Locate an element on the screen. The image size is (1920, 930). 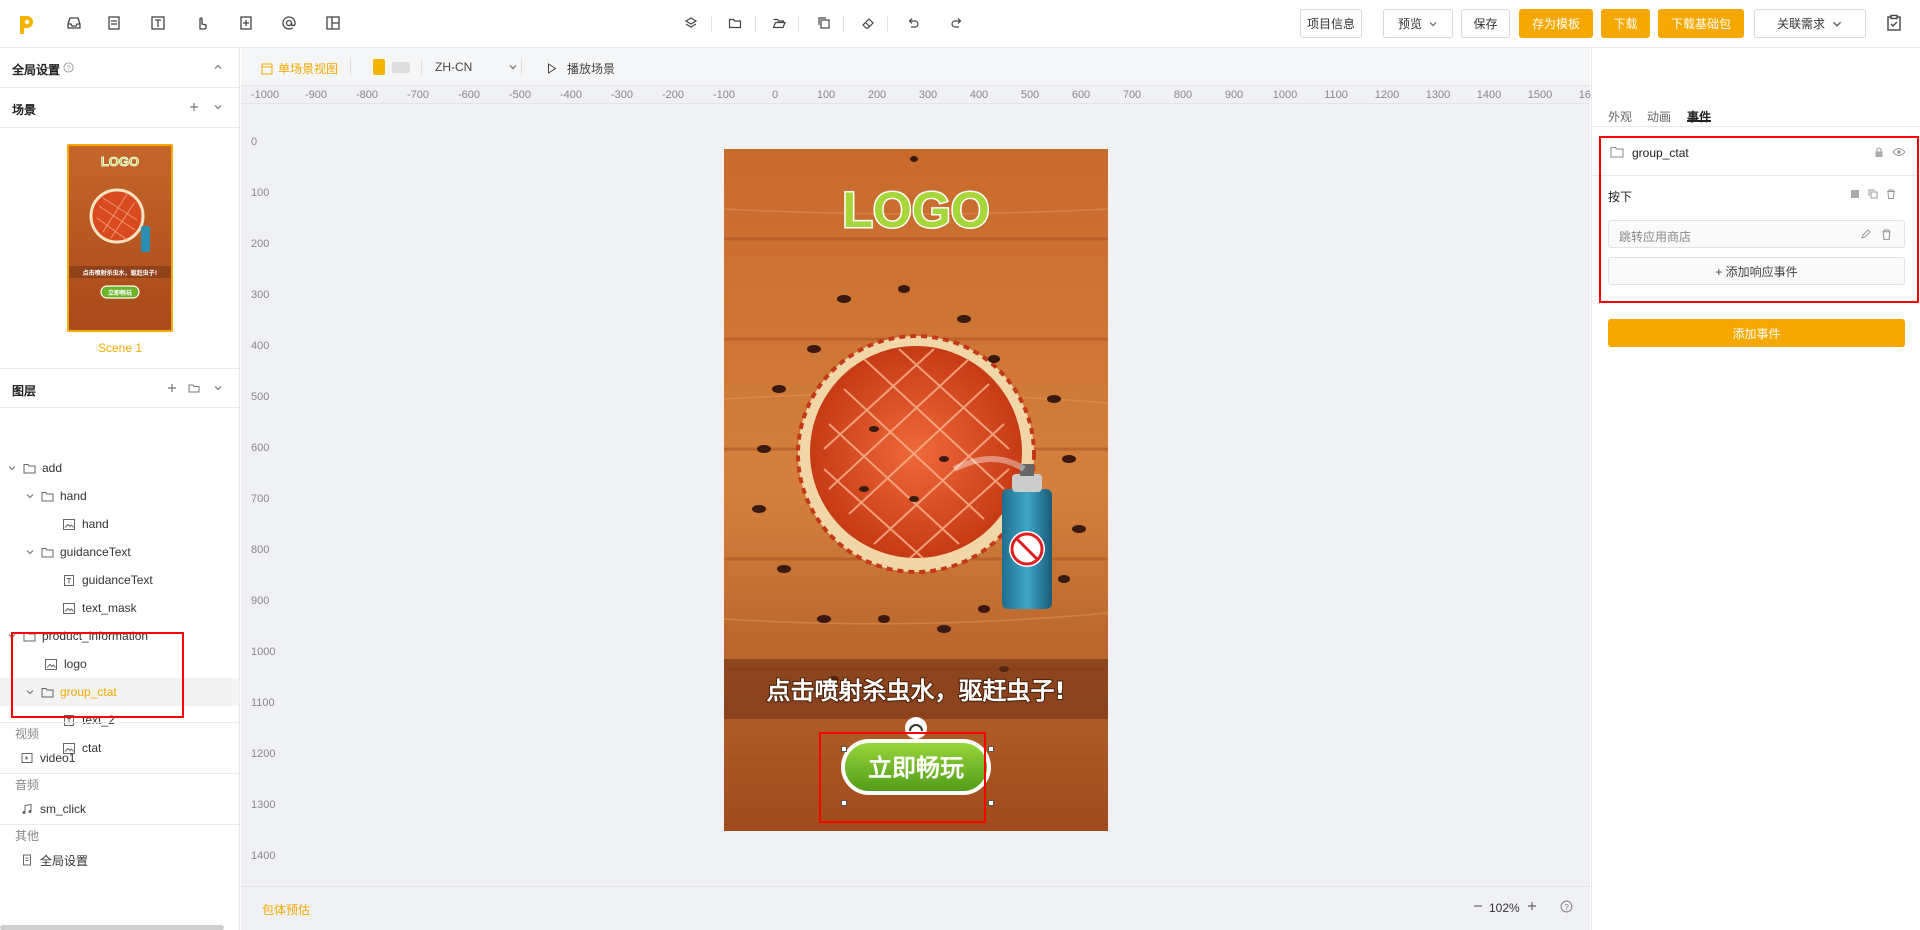
download-base-package-button: 下载基础包 is located at coordinates (1701, 23).